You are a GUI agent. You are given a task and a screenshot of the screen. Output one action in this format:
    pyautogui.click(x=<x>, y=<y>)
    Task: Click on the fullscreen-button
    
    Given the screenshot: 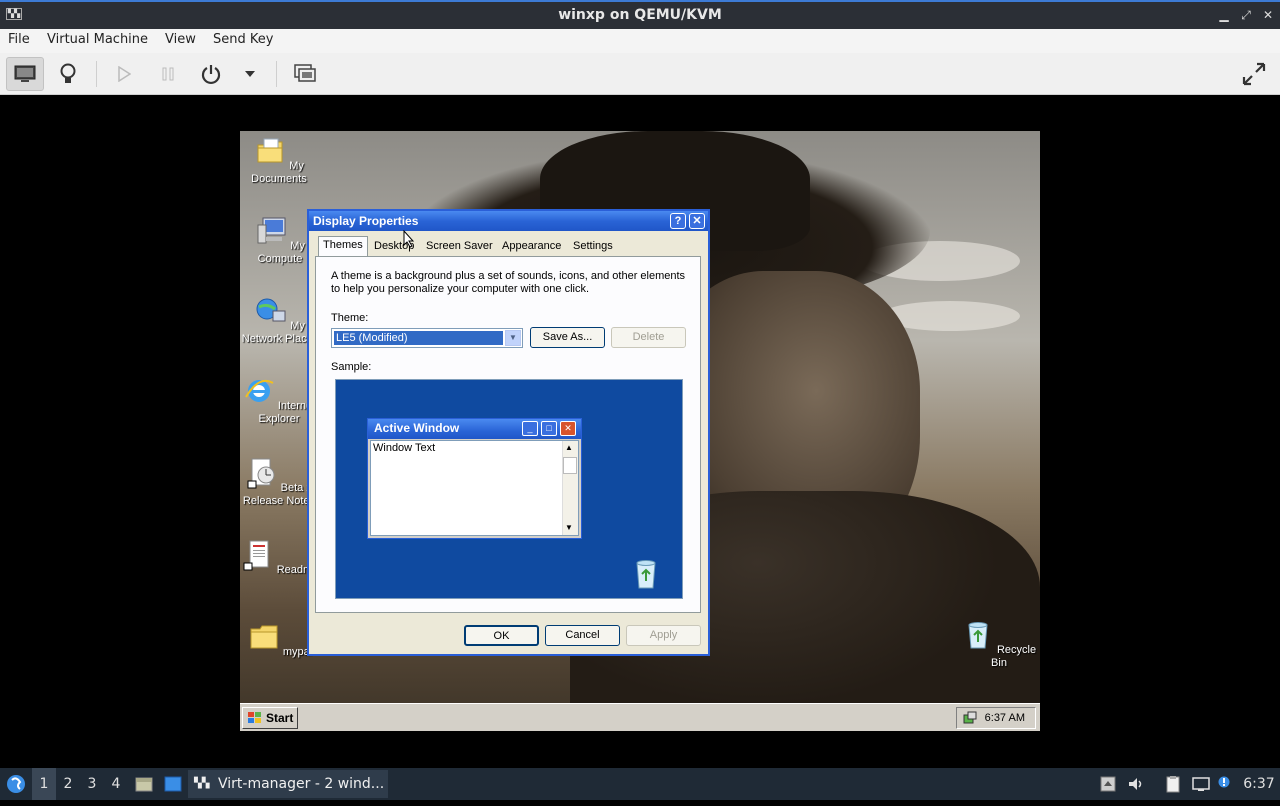 What is the action you would take?
    pyautogui.click(x=1254, y=74)
    